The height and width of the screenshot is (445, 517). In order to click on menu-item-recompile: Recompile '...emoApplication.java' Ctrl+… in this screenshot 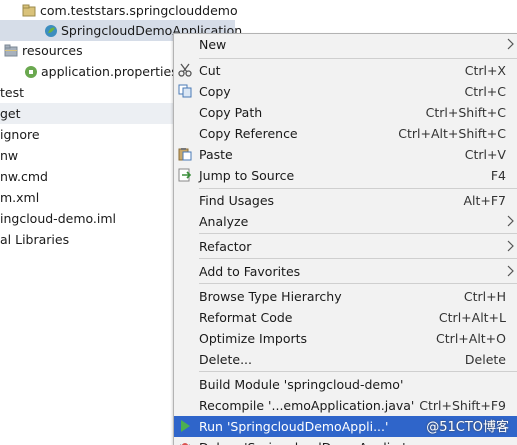, I will do `click(345, 405)`.